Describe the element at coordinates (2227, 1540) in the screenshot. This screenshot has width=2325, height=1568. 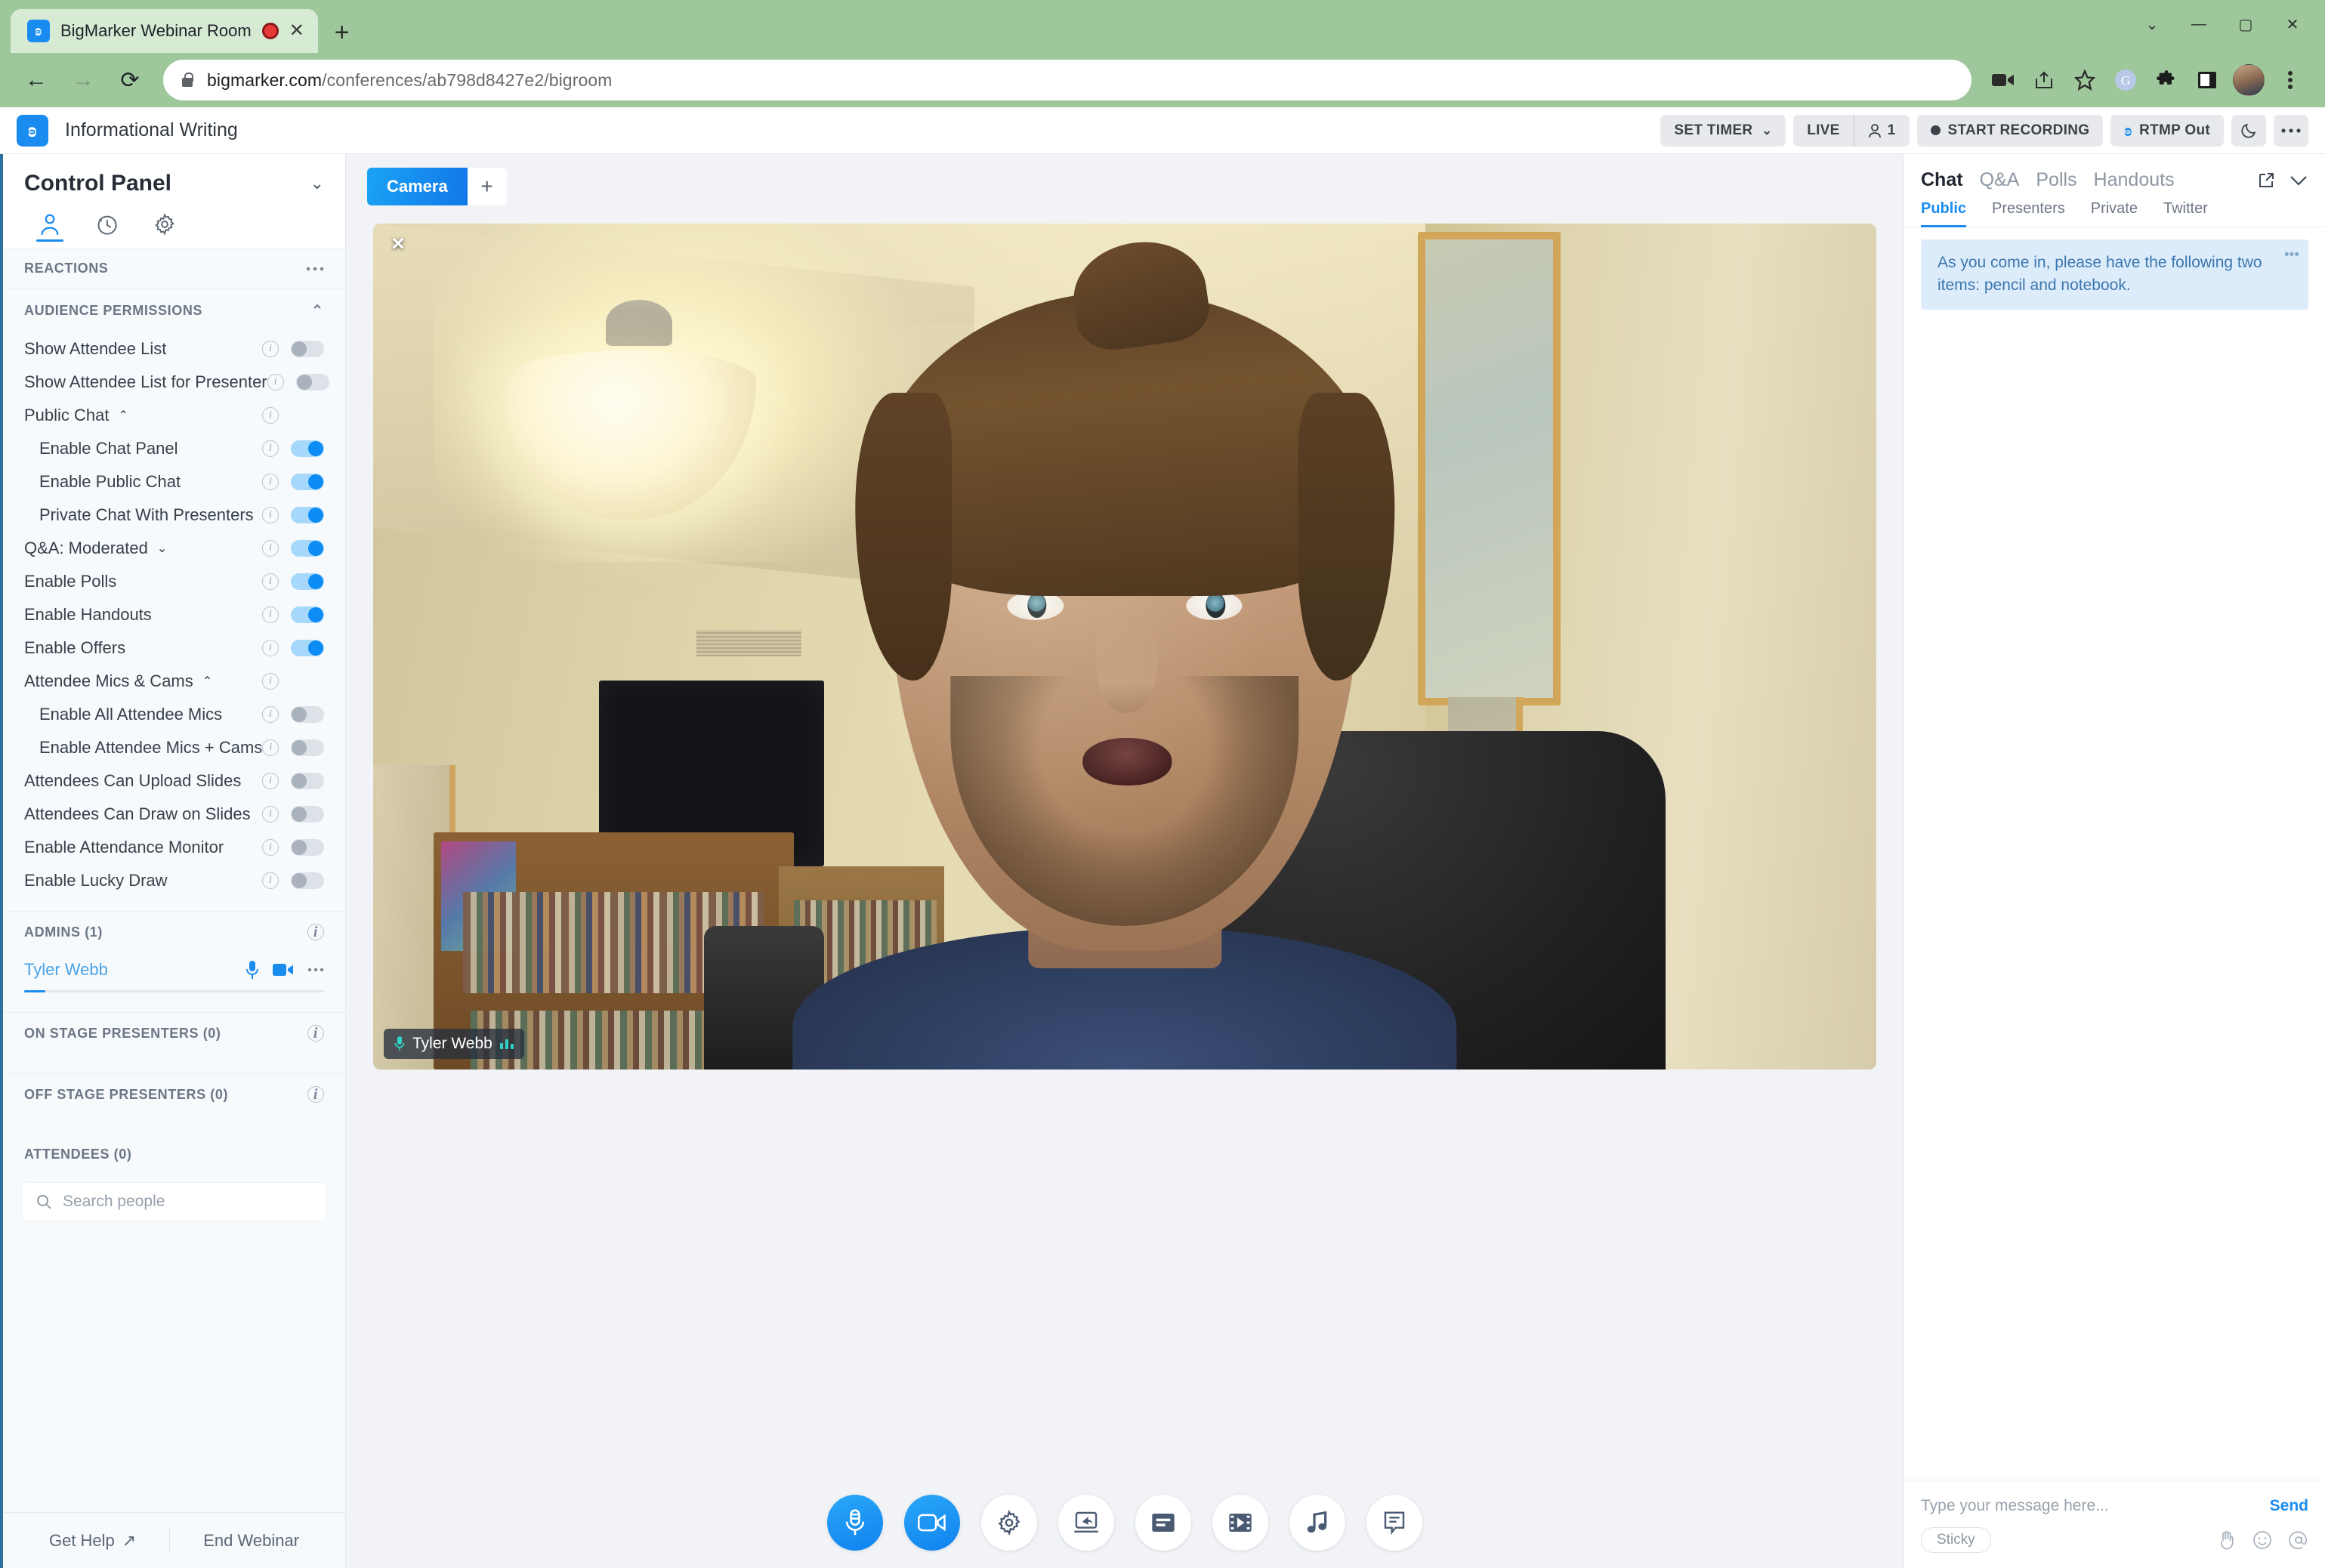
I see `hand-icon` at that location.